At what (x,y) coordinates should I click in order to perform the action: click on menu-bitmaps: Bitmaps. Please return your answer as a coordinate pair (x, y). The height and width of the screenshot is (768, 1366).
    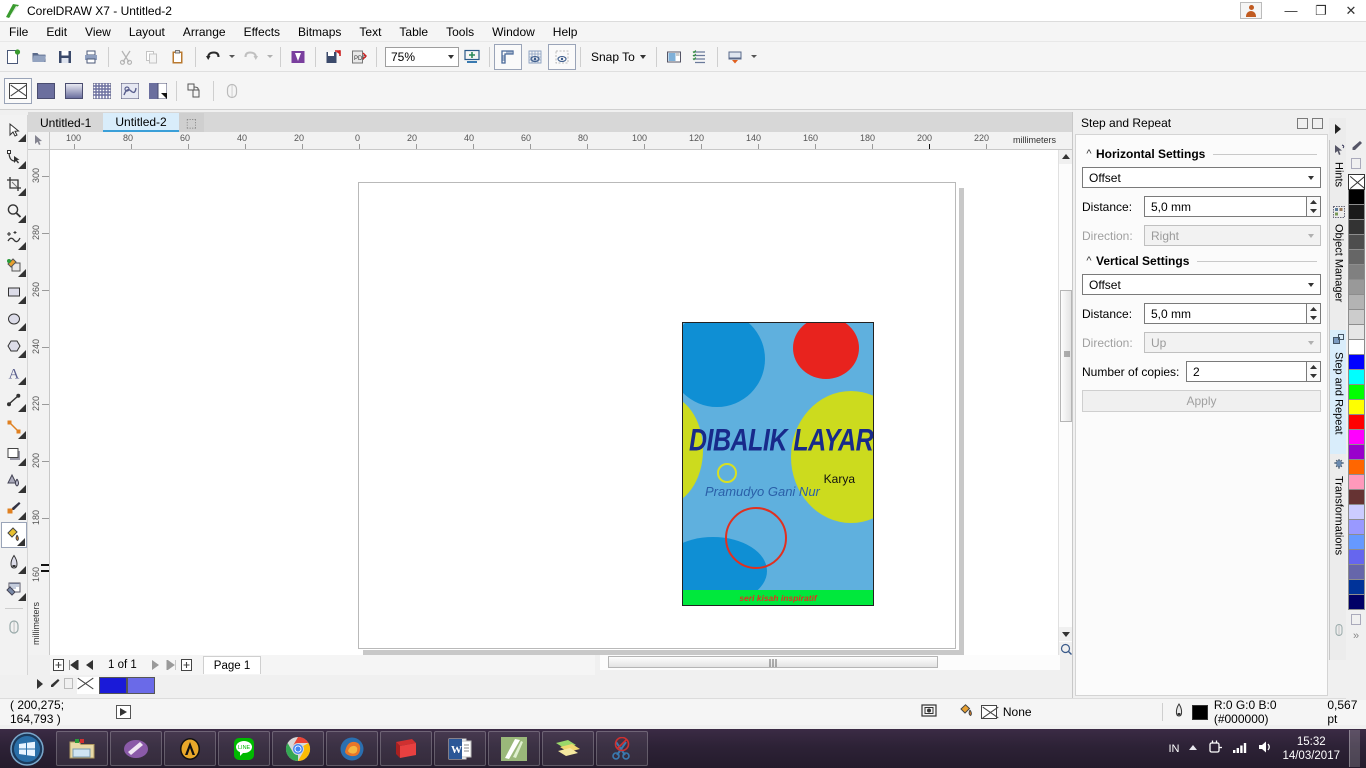
    Looking at the image, I should click on (319, 32).